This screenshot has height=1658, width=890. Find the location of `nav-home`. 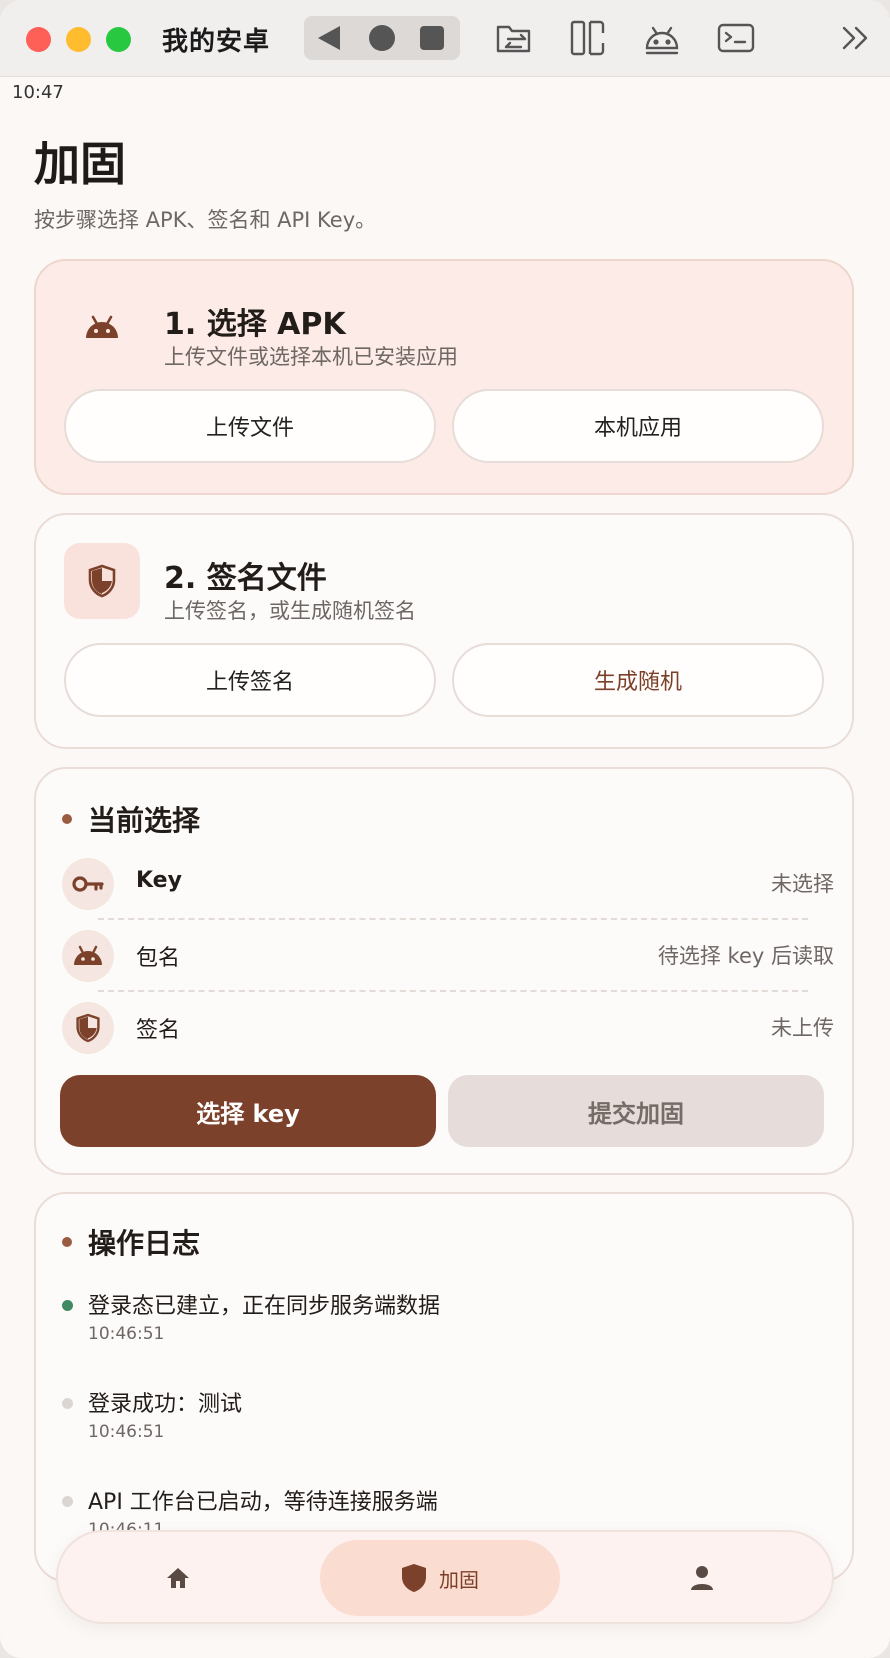

nav-home is located at coordinates (178, 1578).